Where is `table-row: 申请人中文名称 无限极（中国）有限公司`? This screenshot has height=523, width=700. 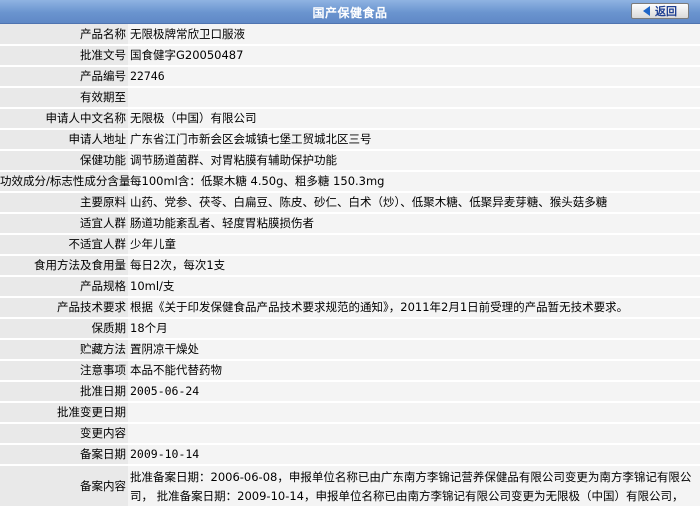
table-row: 申请人中文名称 无限极（中国）有限公司 is located at coordinates (350, 119).